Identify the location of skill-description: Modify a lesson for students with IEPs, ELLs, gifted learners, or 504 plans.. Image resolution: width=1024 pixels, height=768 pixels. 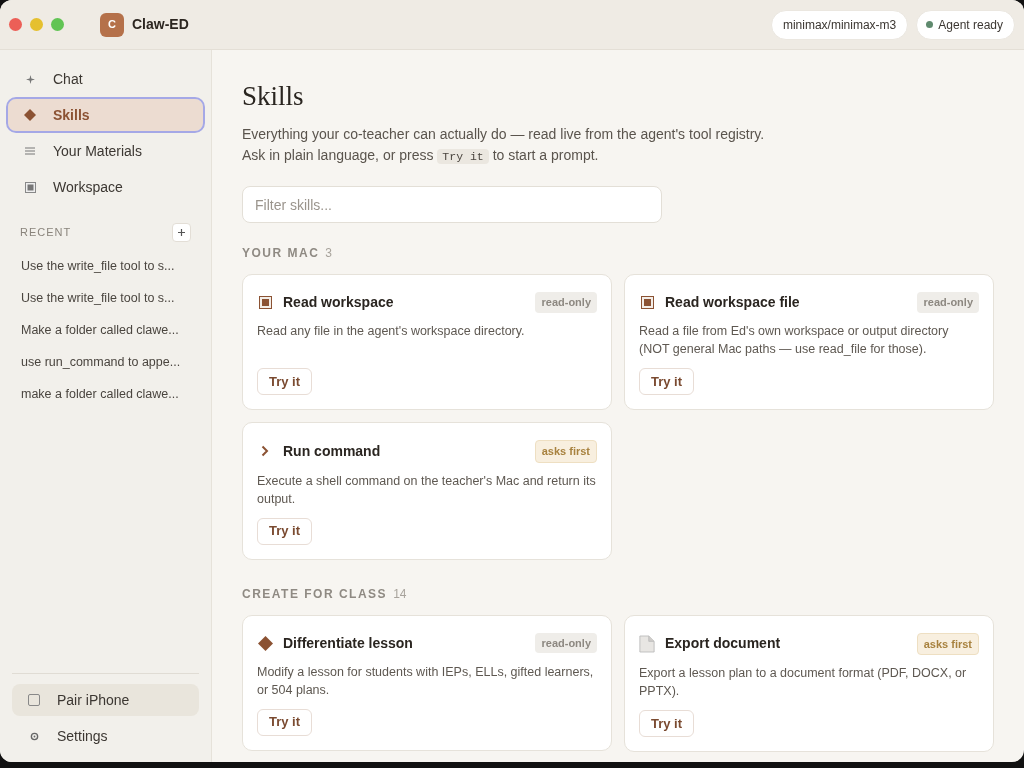
(426, 681).